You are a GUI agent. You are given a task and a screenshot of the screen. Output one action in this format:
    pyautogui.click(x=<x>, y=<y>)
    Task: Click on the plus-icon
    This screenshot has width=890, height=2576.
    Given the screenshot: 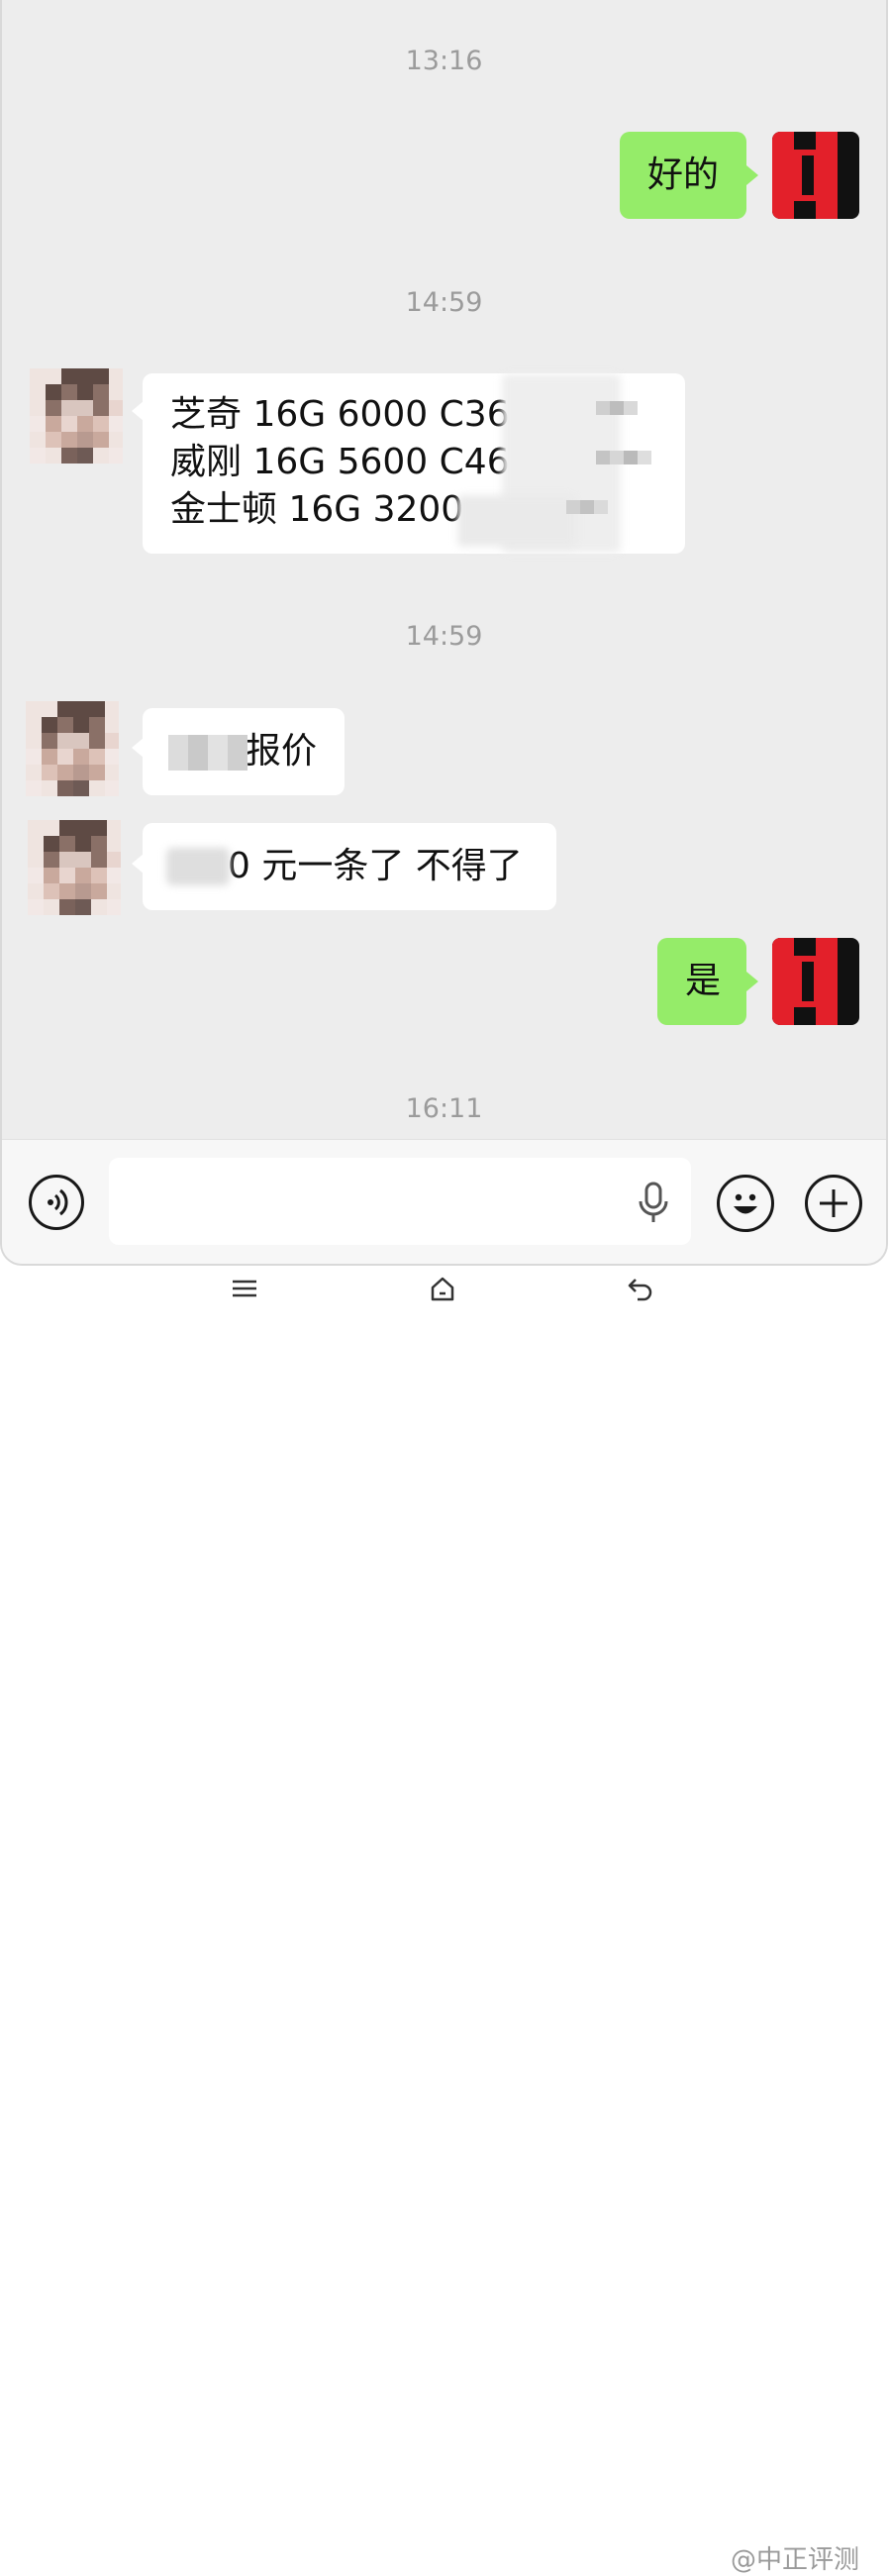 What is the action you would take?
    pyautogui.click(x=834, y=1203)
    